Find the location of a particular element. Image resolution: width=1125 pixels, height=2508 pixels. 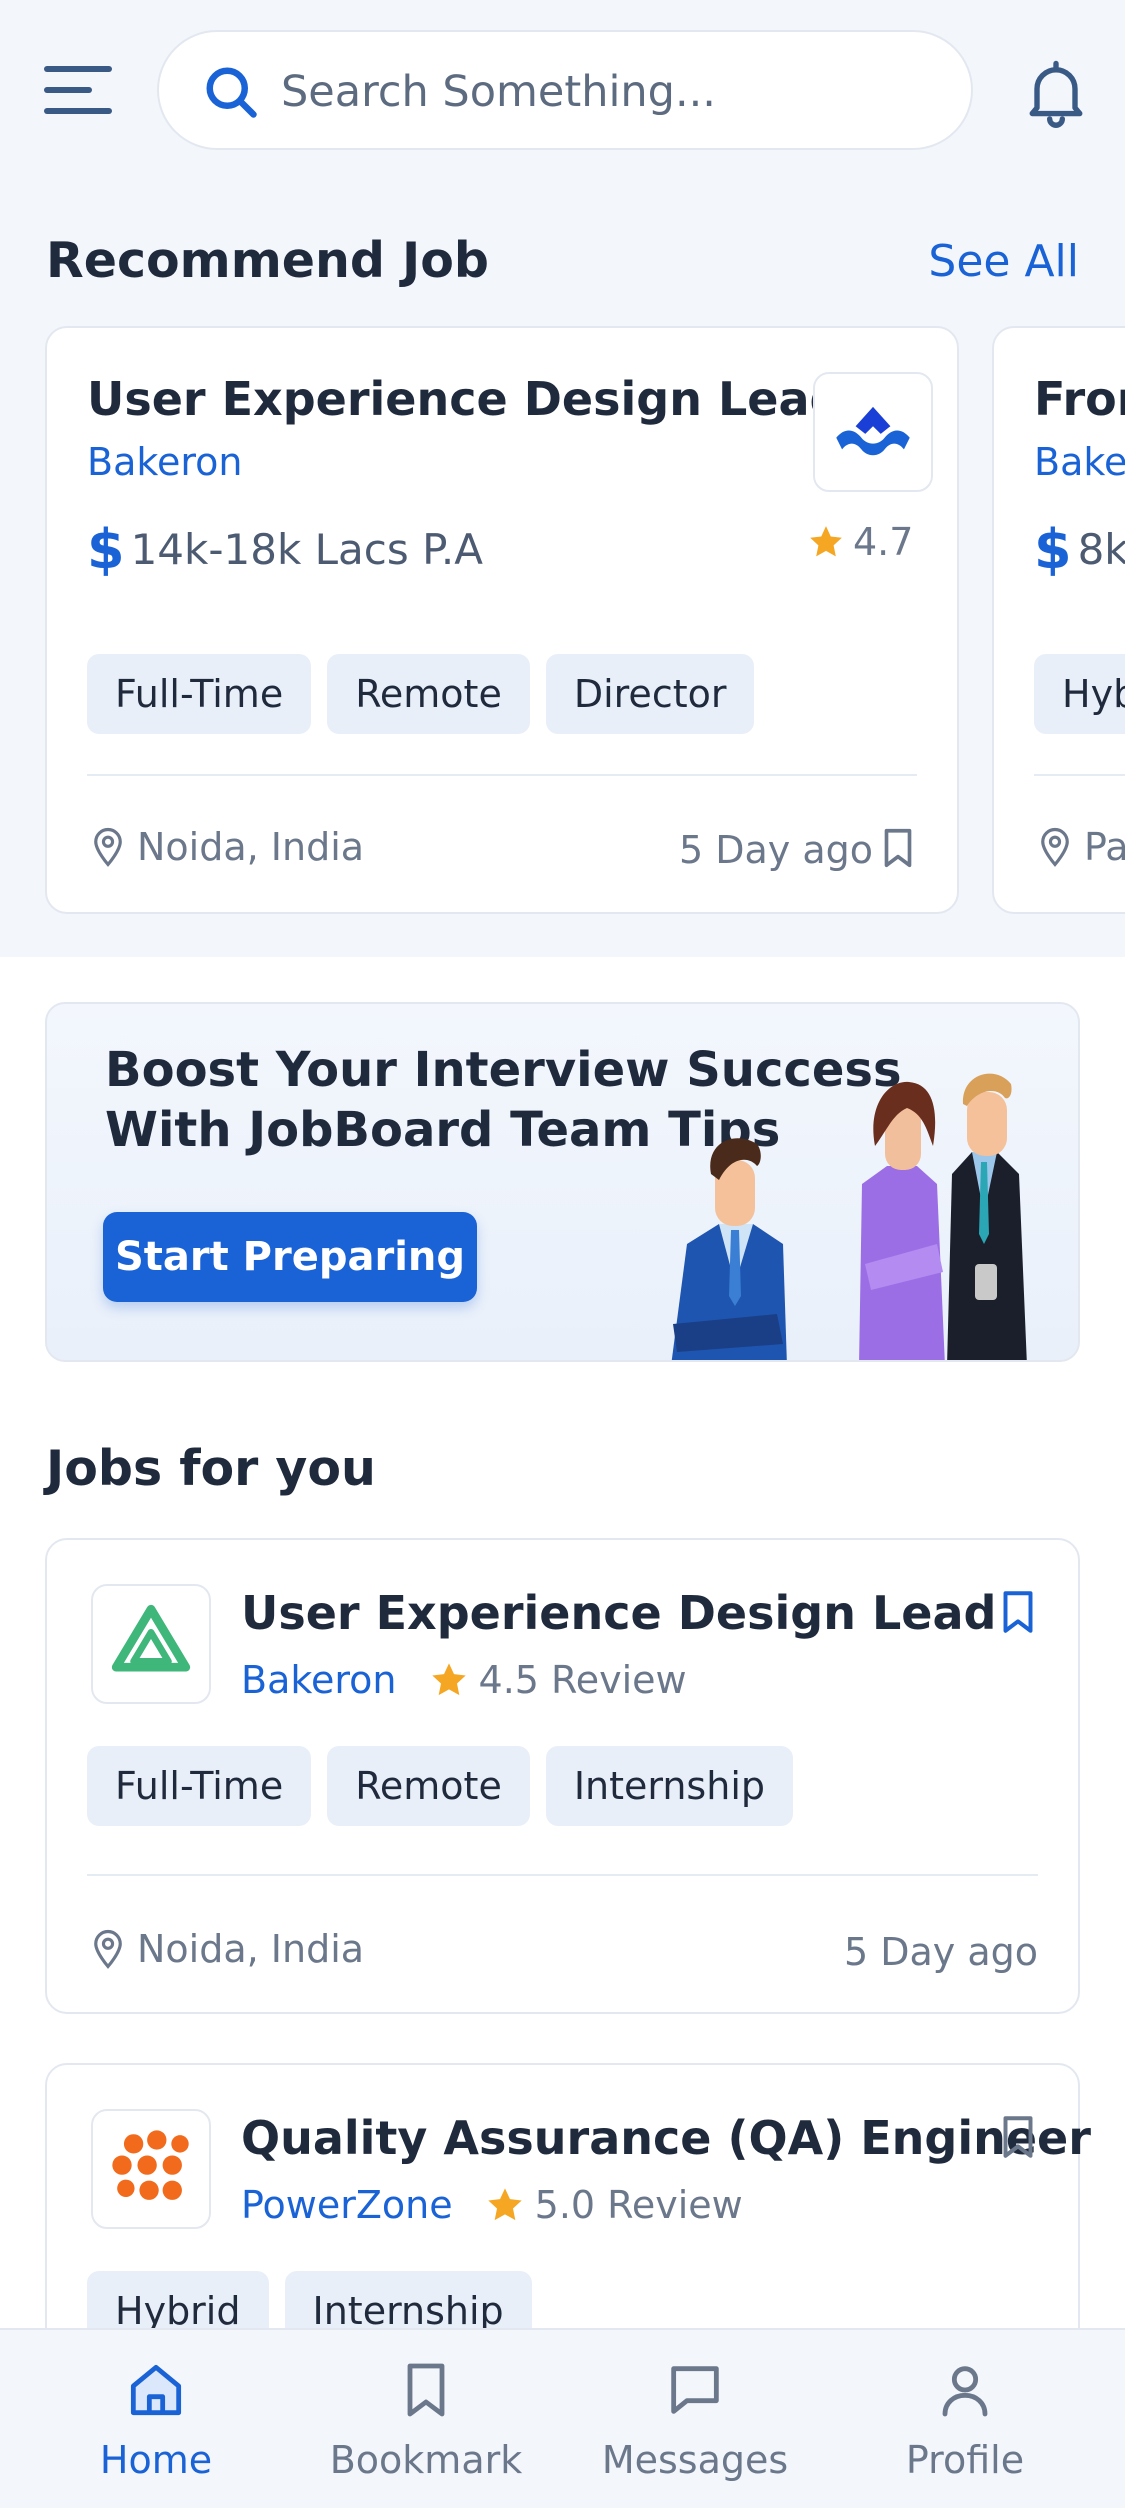

job-title: Quality Assurance (QA) Engineer is located at coordinates (666, 2138).